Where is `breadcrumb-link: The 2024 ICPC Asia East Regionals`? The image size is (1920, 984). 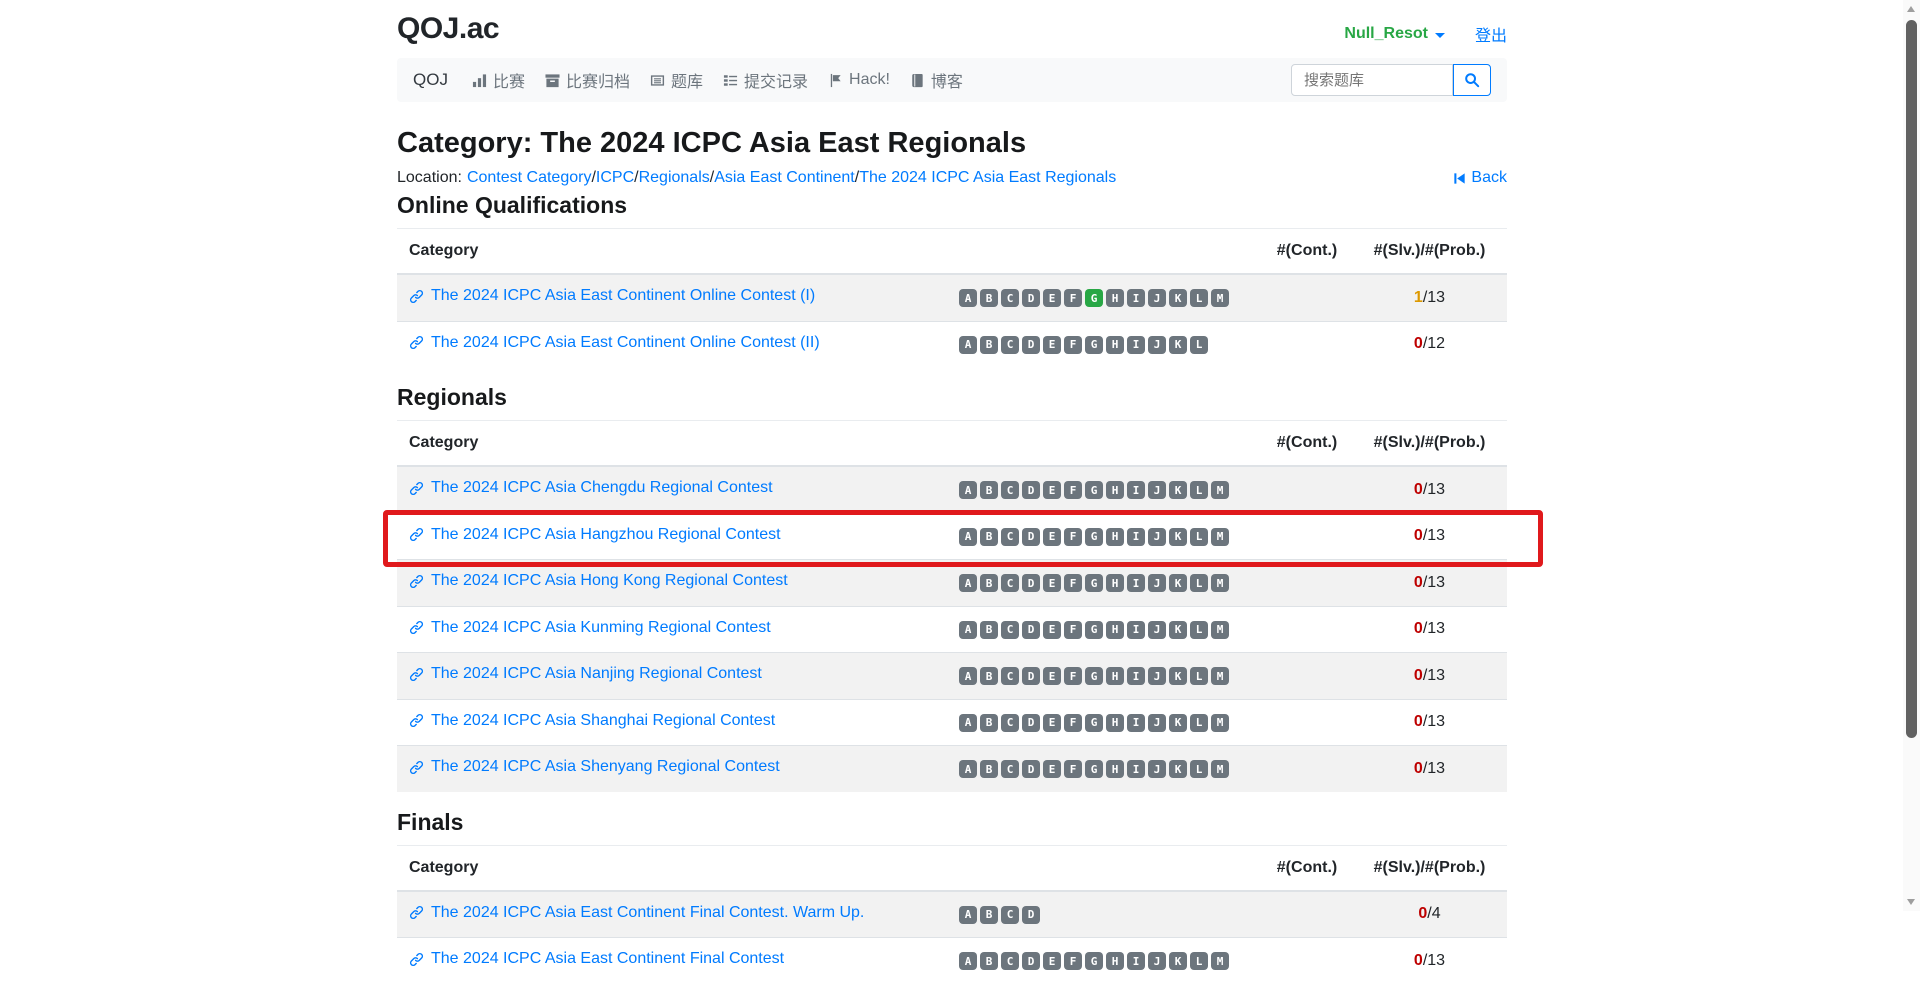 breadcrumb-link: The 2024 ICPC Asia East Regionals is located at coordinates (987, 177).